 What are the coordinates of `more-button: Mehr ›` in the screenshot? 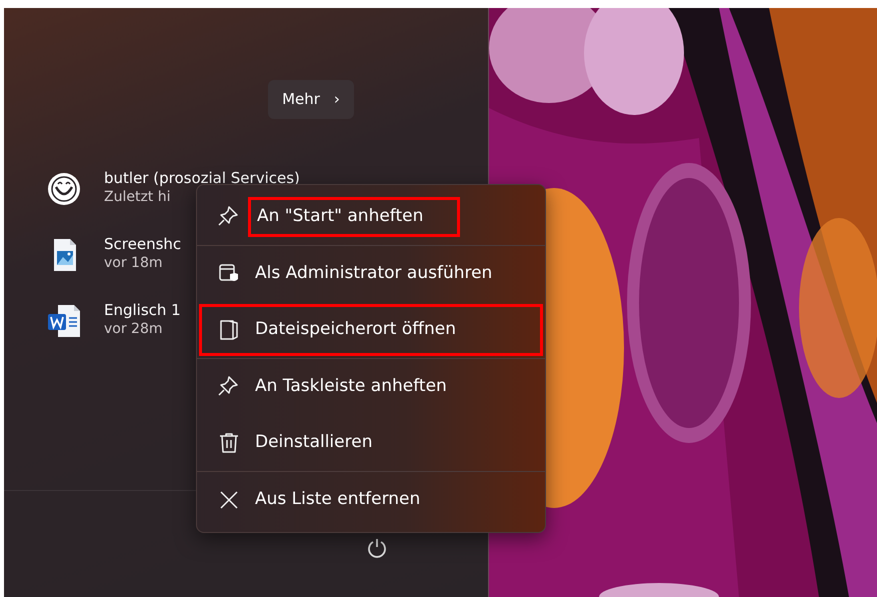 It's located at (311, 99).